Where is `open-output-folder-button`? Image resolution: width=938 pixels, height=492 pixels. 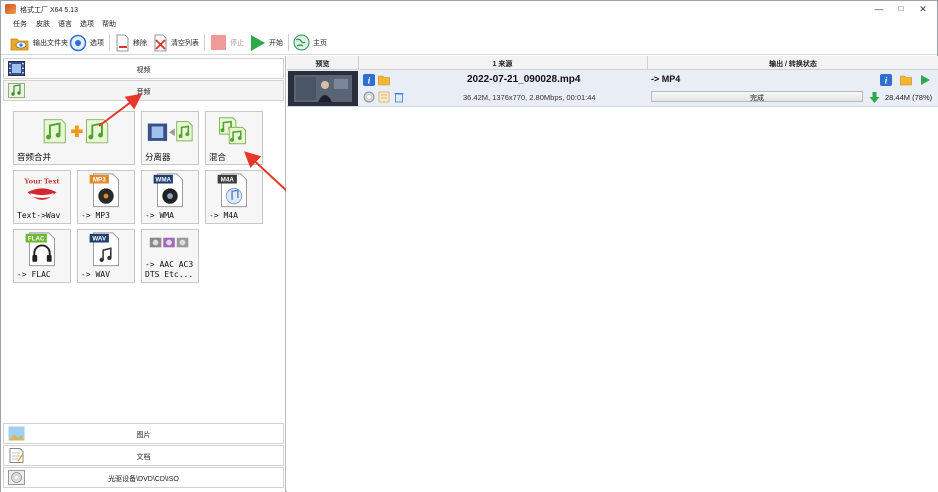 open-output-folder-button is located at coordinates (906, 80).